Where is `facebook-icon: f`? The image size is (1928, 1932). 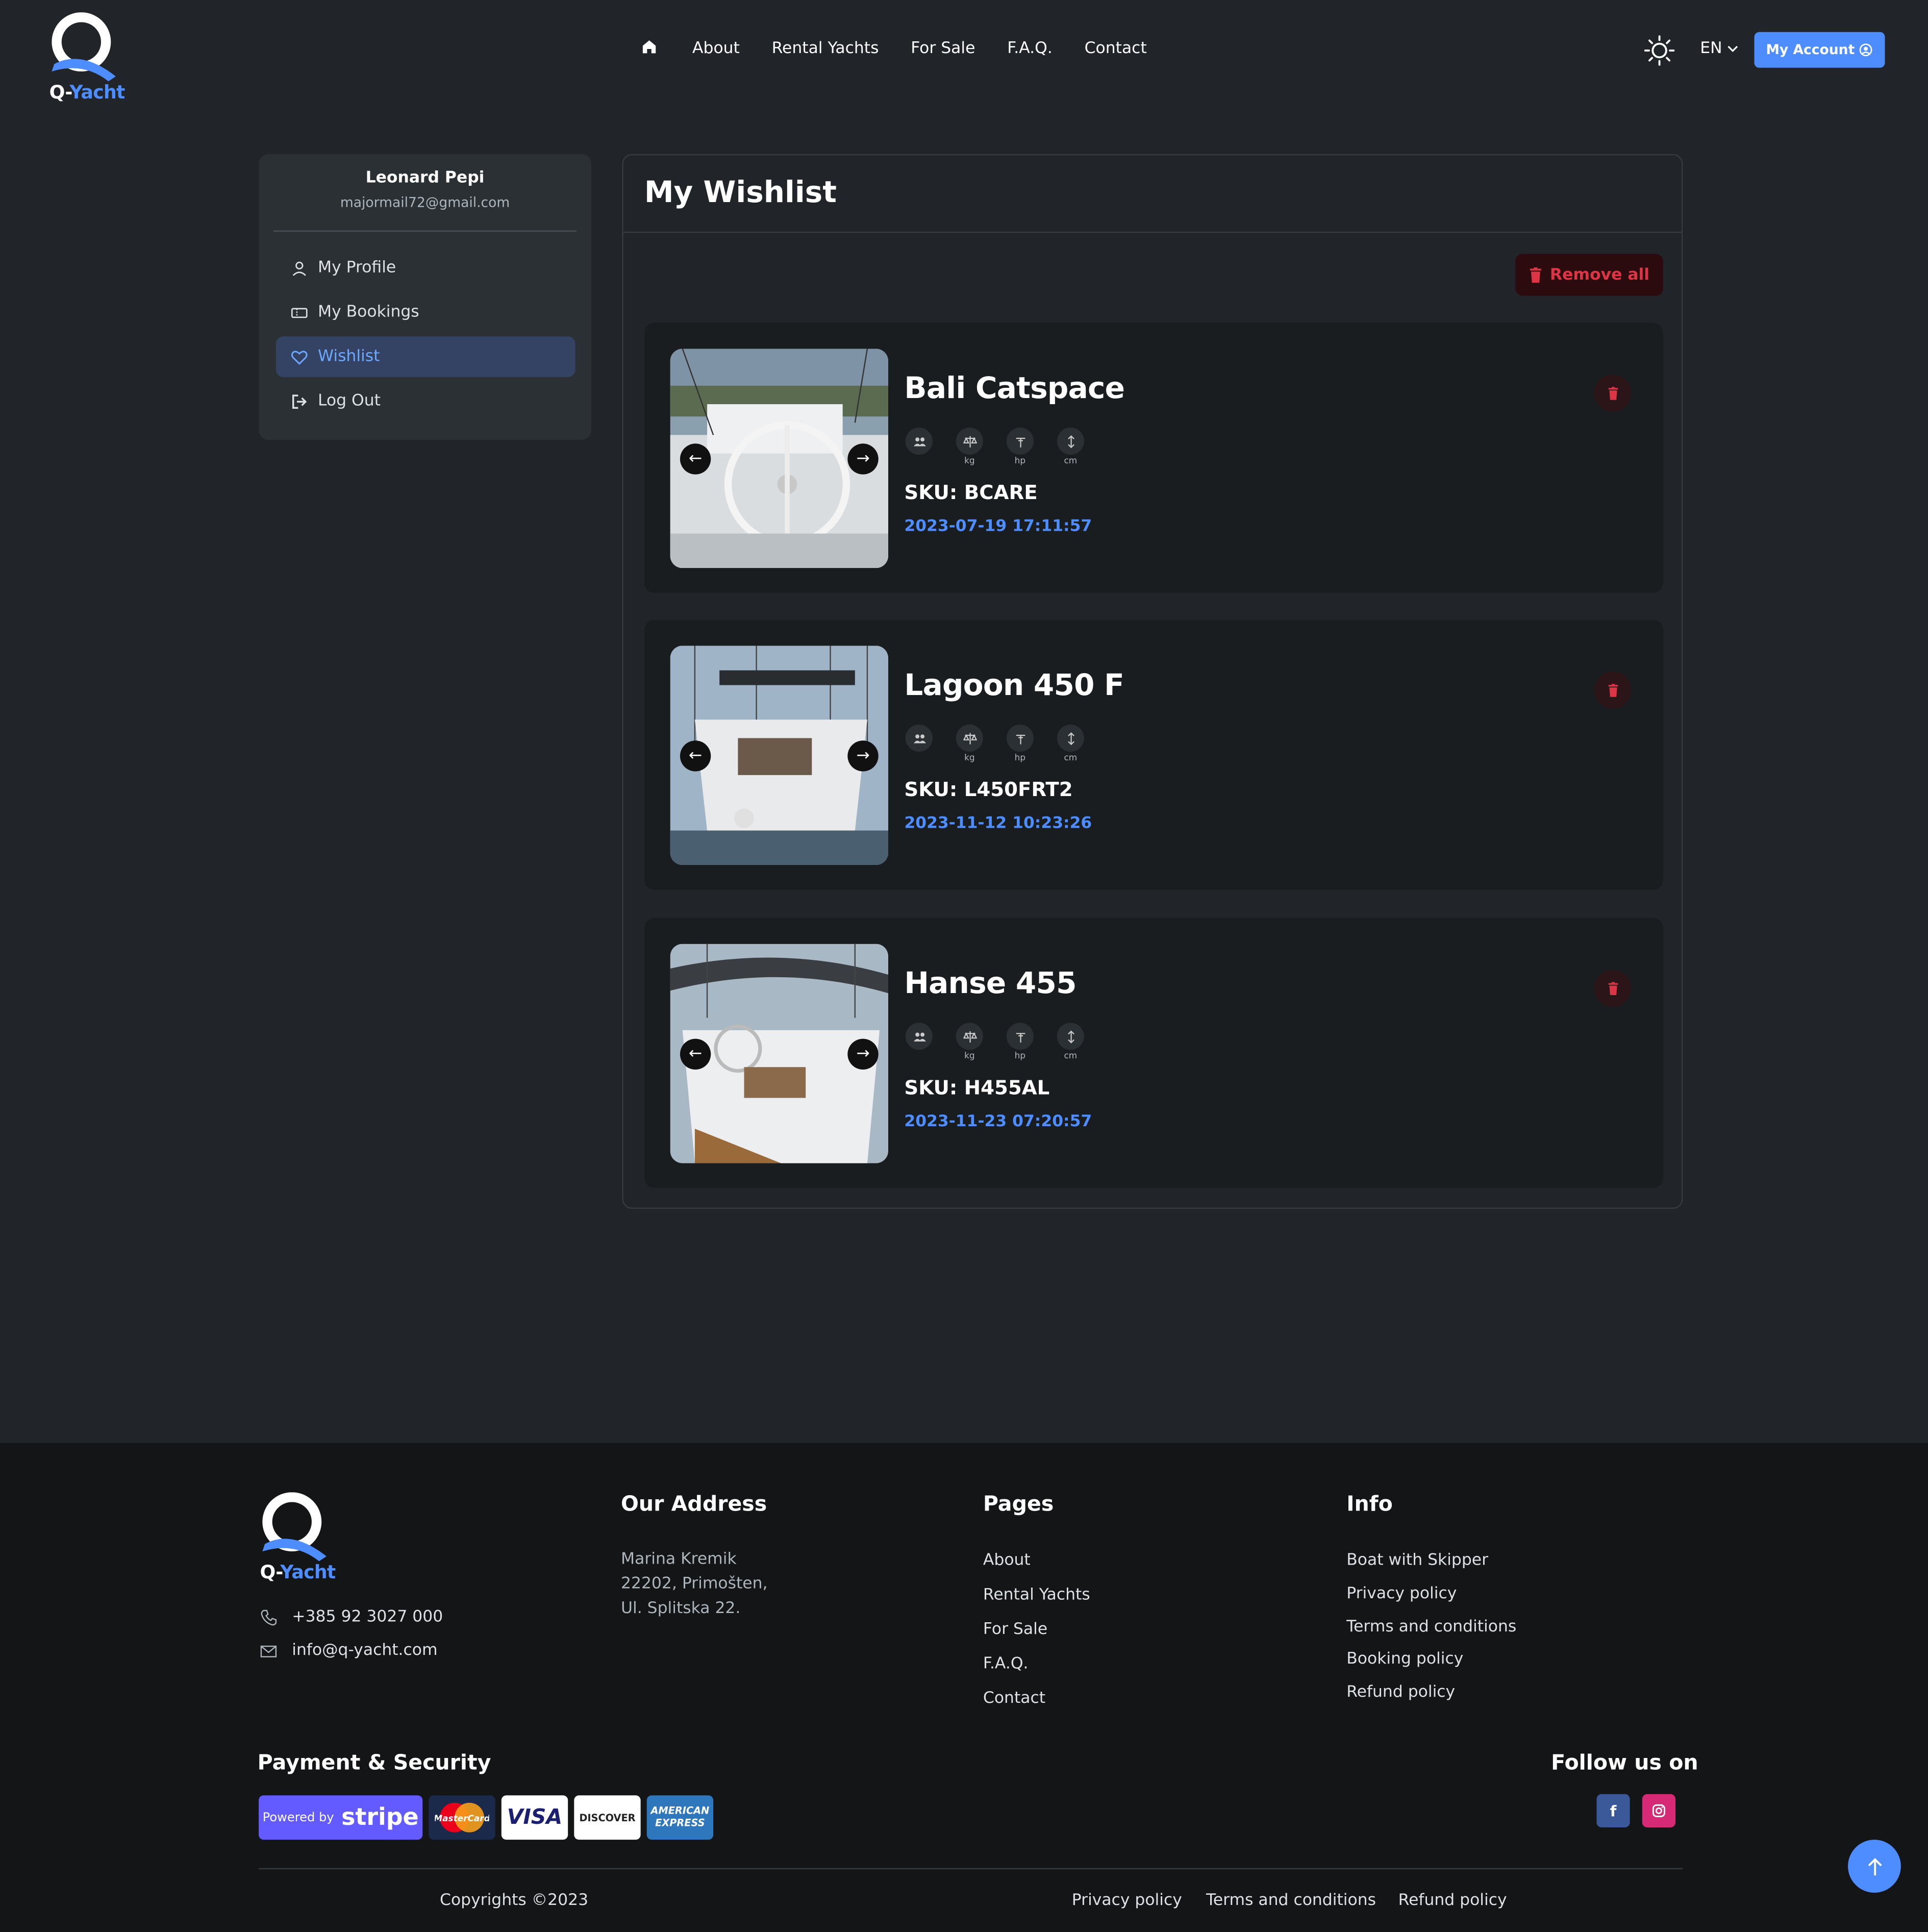 facebook-icon: f is located at coordinates (1613, 1811).